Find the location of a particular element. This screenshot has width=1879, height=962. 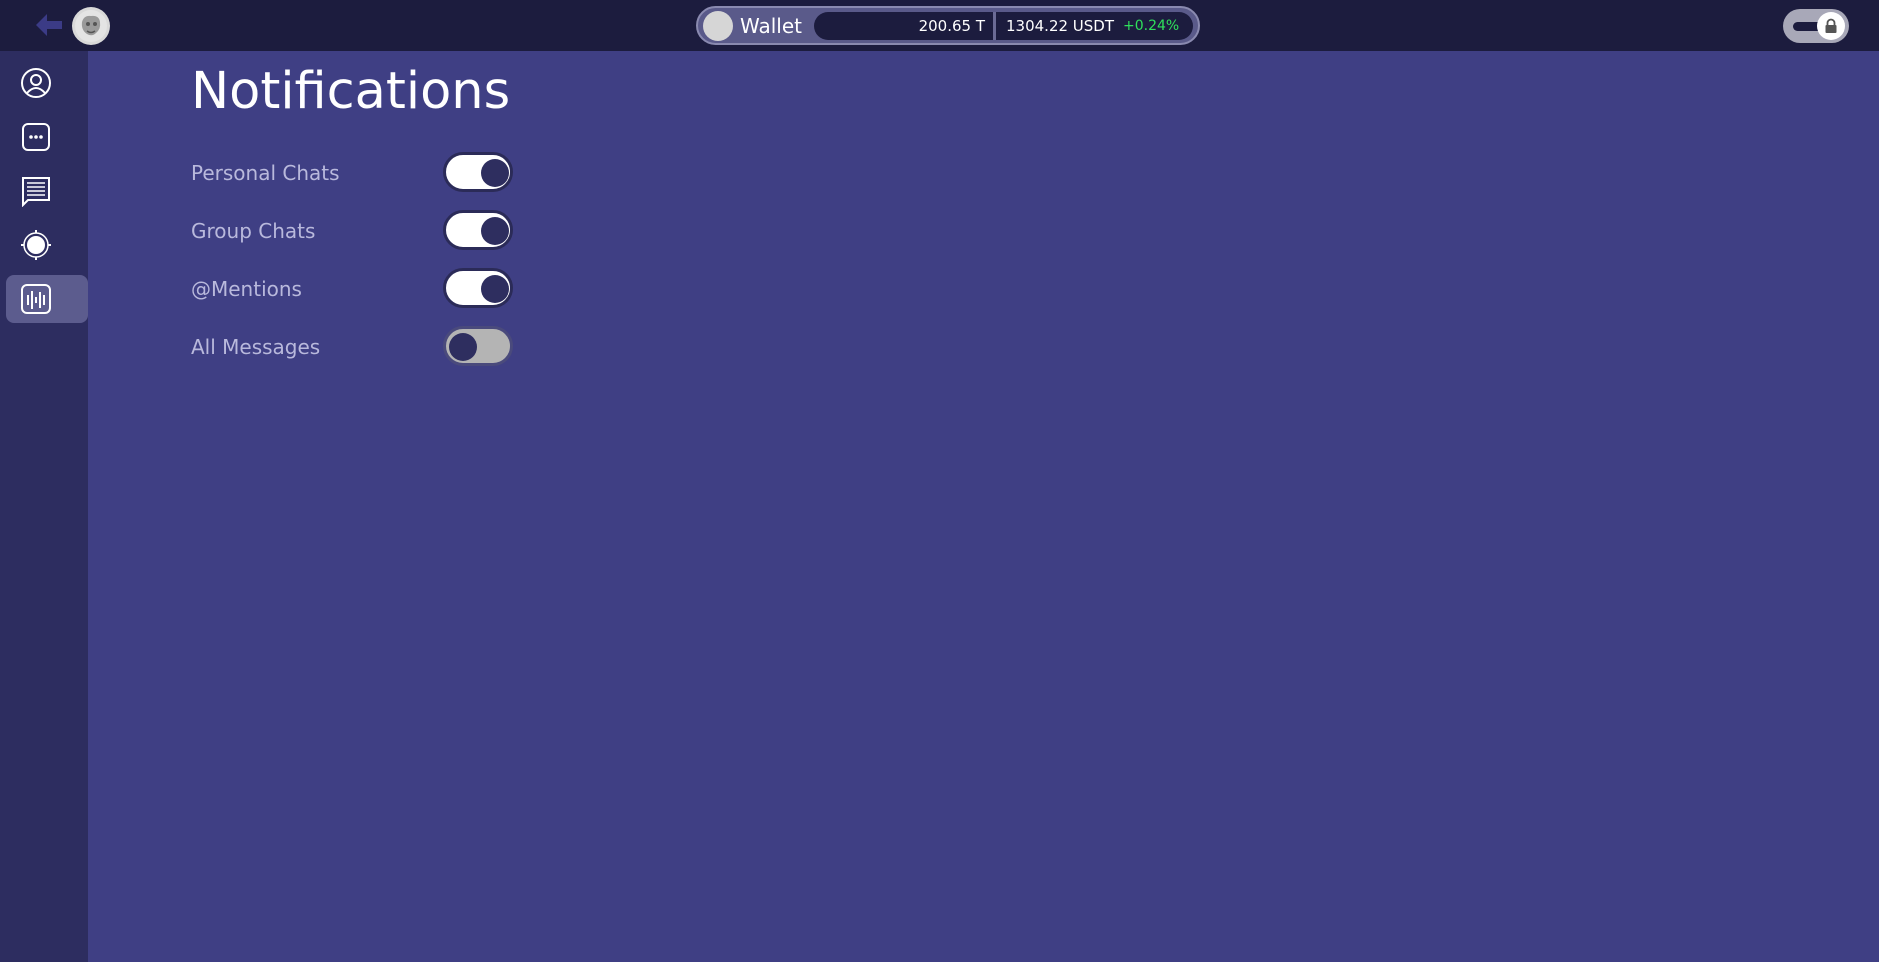

lock-icon is located at coordinates (1831, 25).